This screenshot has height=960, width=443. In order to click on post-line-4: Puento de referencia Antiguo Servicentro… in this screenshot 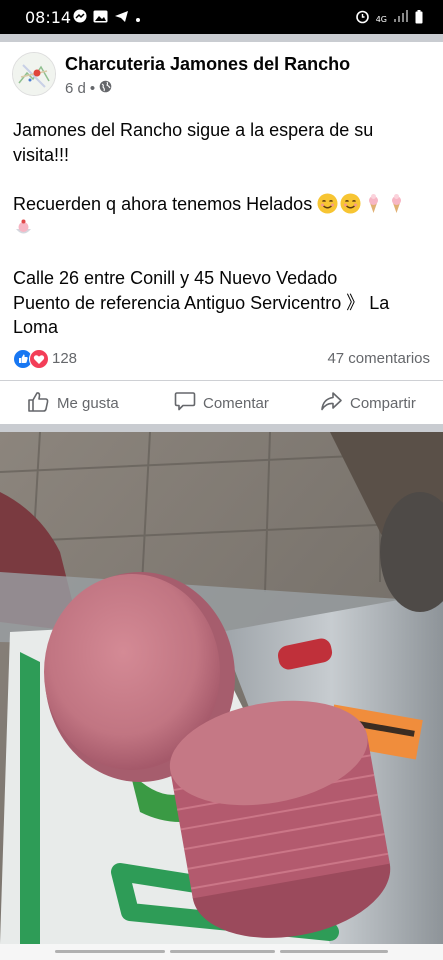, I will do `click(201, 315)`.